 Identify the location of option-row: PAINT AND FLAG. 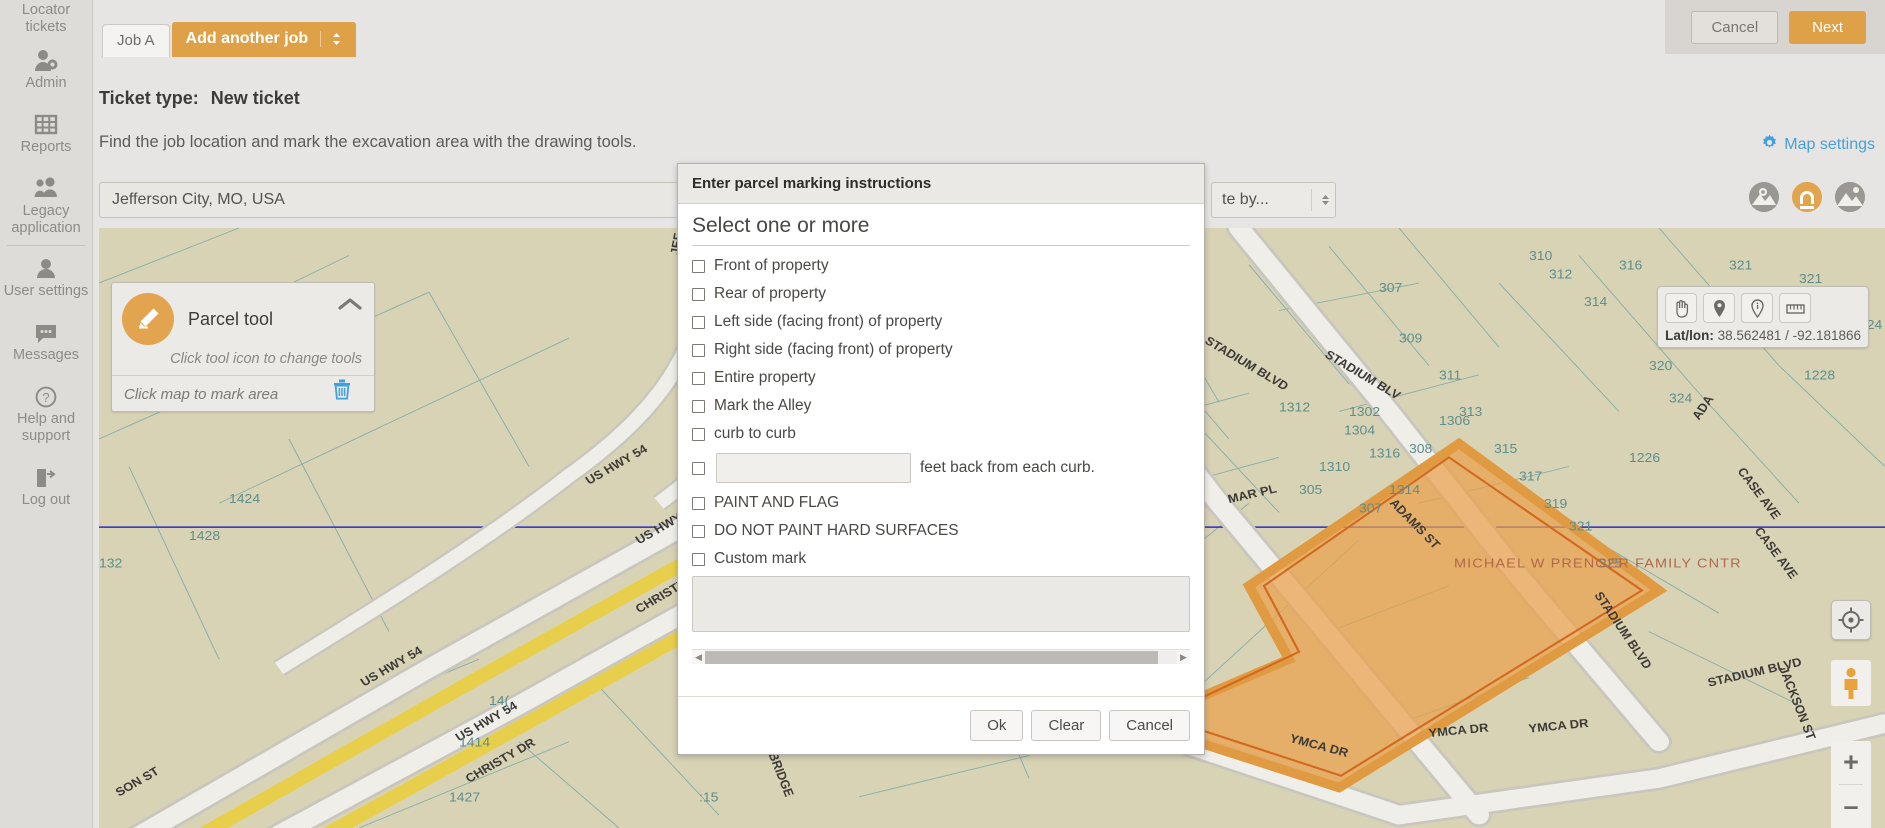
(941, 503).